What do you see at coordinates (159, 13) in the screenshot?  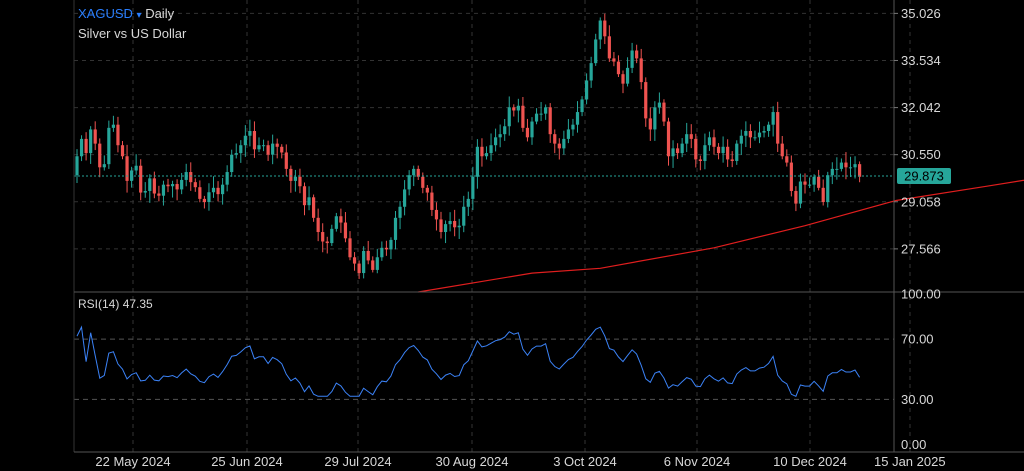 I see `timeframe-label: Daily` at bounding box center [159, 13].